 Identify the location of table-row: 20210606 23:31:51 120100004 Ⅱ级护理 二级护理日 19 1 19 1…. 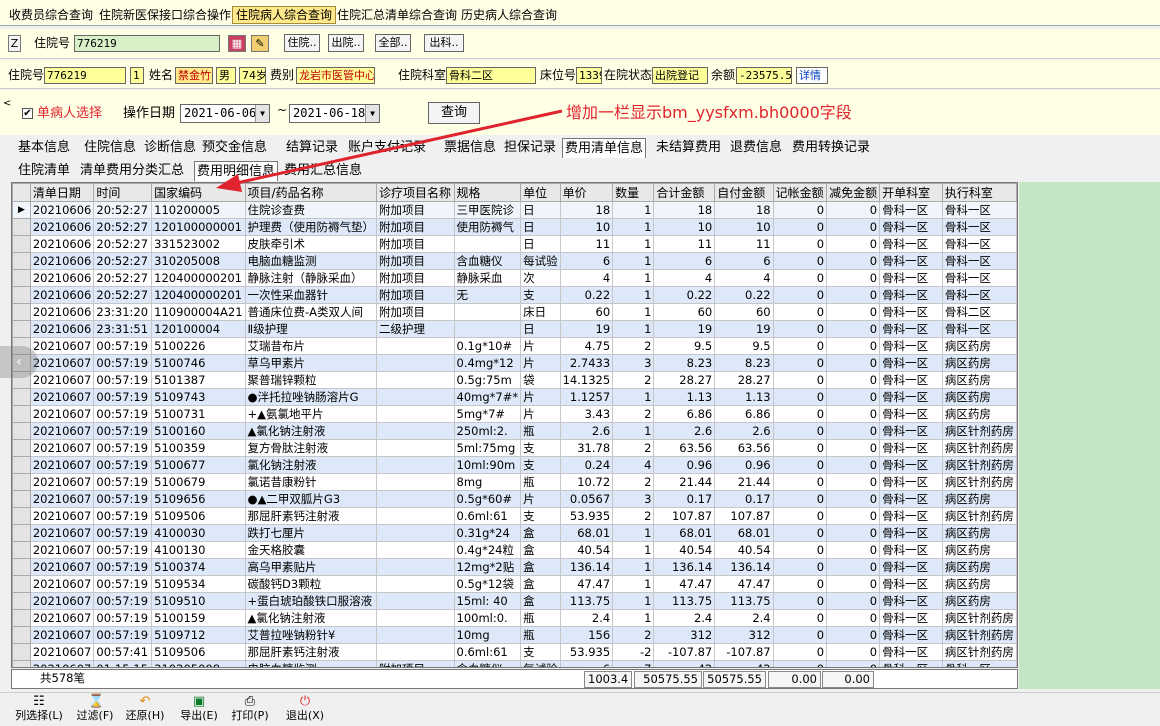
(514, 329).